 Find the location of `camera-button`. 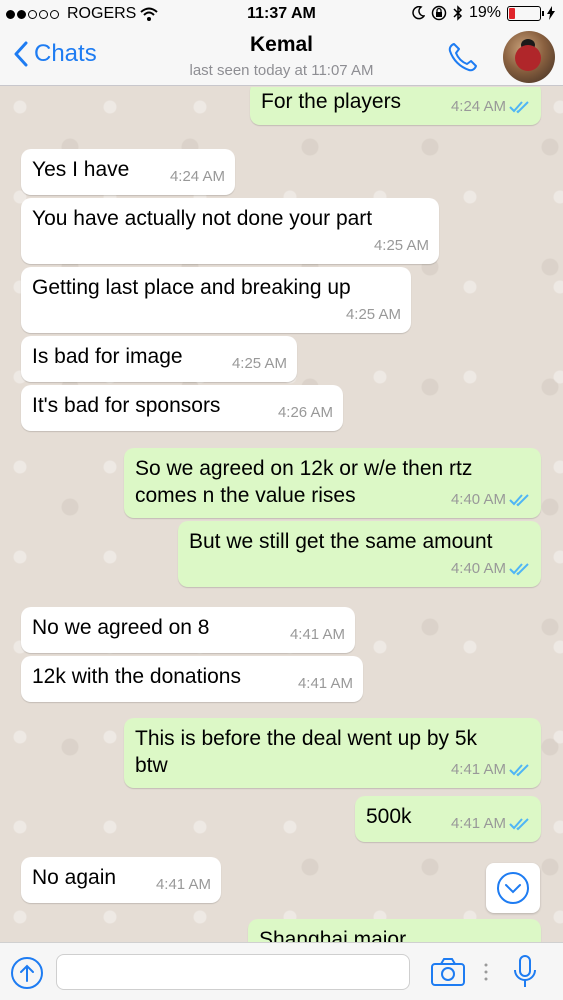

camera-button is located at coordinates (448, 974).